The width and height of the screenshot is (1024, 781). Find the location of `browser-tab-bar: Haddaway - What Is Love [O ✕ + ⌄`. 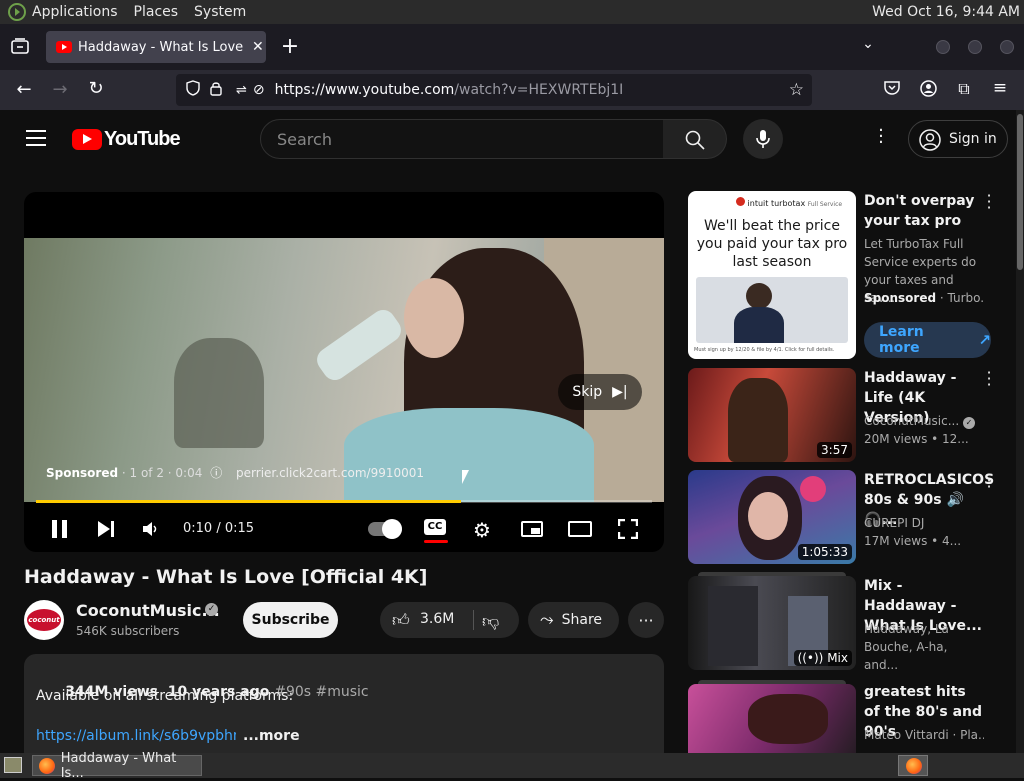

browser-tab-bar: Haddaway - What Is Love [O ✕ + ⌄ is located at coordinates (512, 47).